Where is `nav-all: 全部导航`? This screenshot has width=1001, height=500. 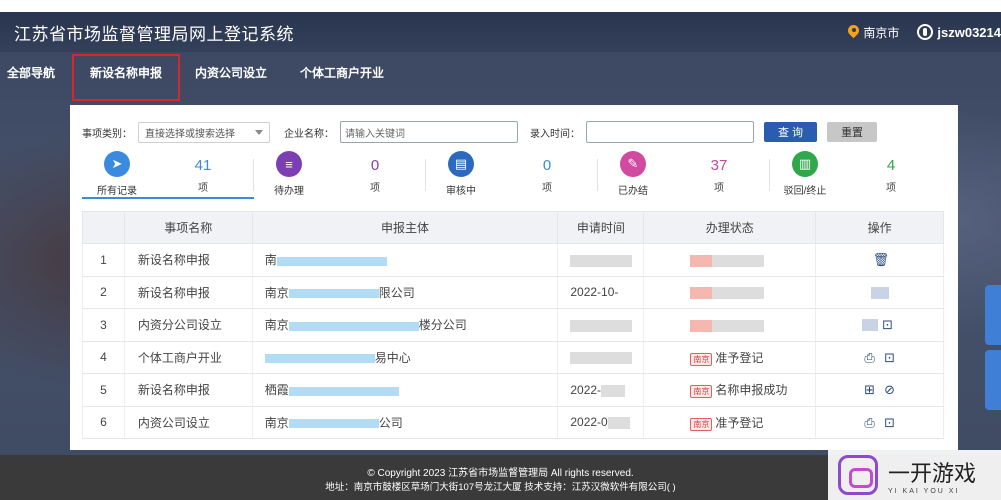
nav-all: 全部导航 is located at coordinates (27, 72).